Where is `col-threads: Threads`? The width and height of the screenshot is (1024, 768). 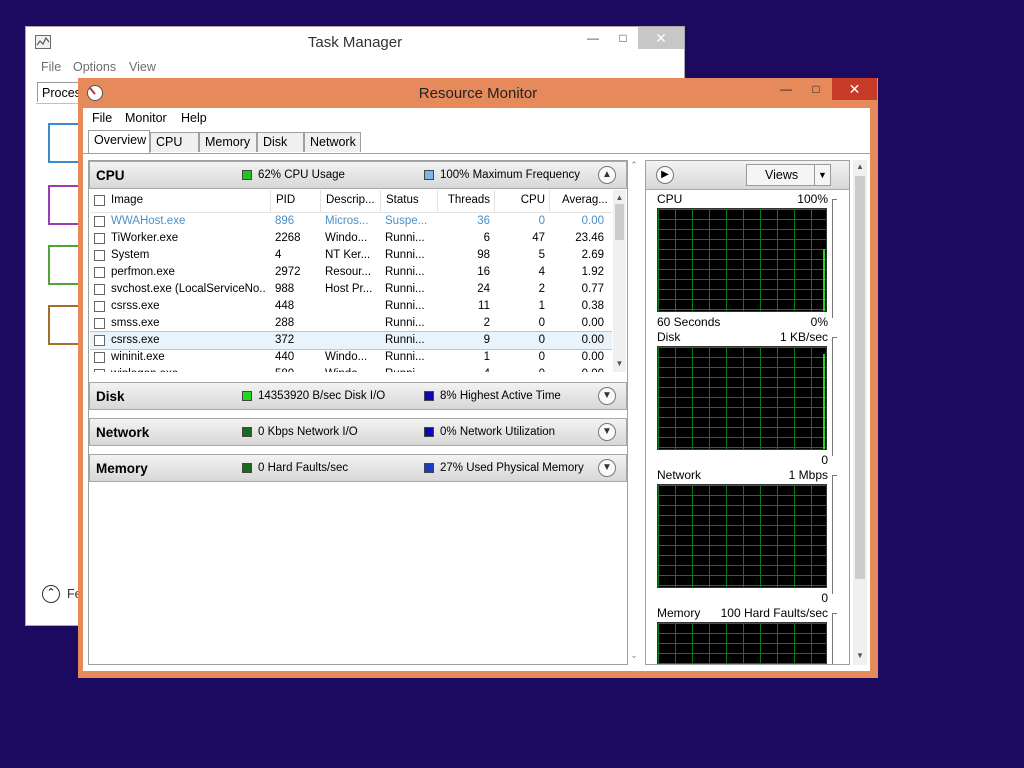
col-threads: Threads is located at coordinates (465, 201).